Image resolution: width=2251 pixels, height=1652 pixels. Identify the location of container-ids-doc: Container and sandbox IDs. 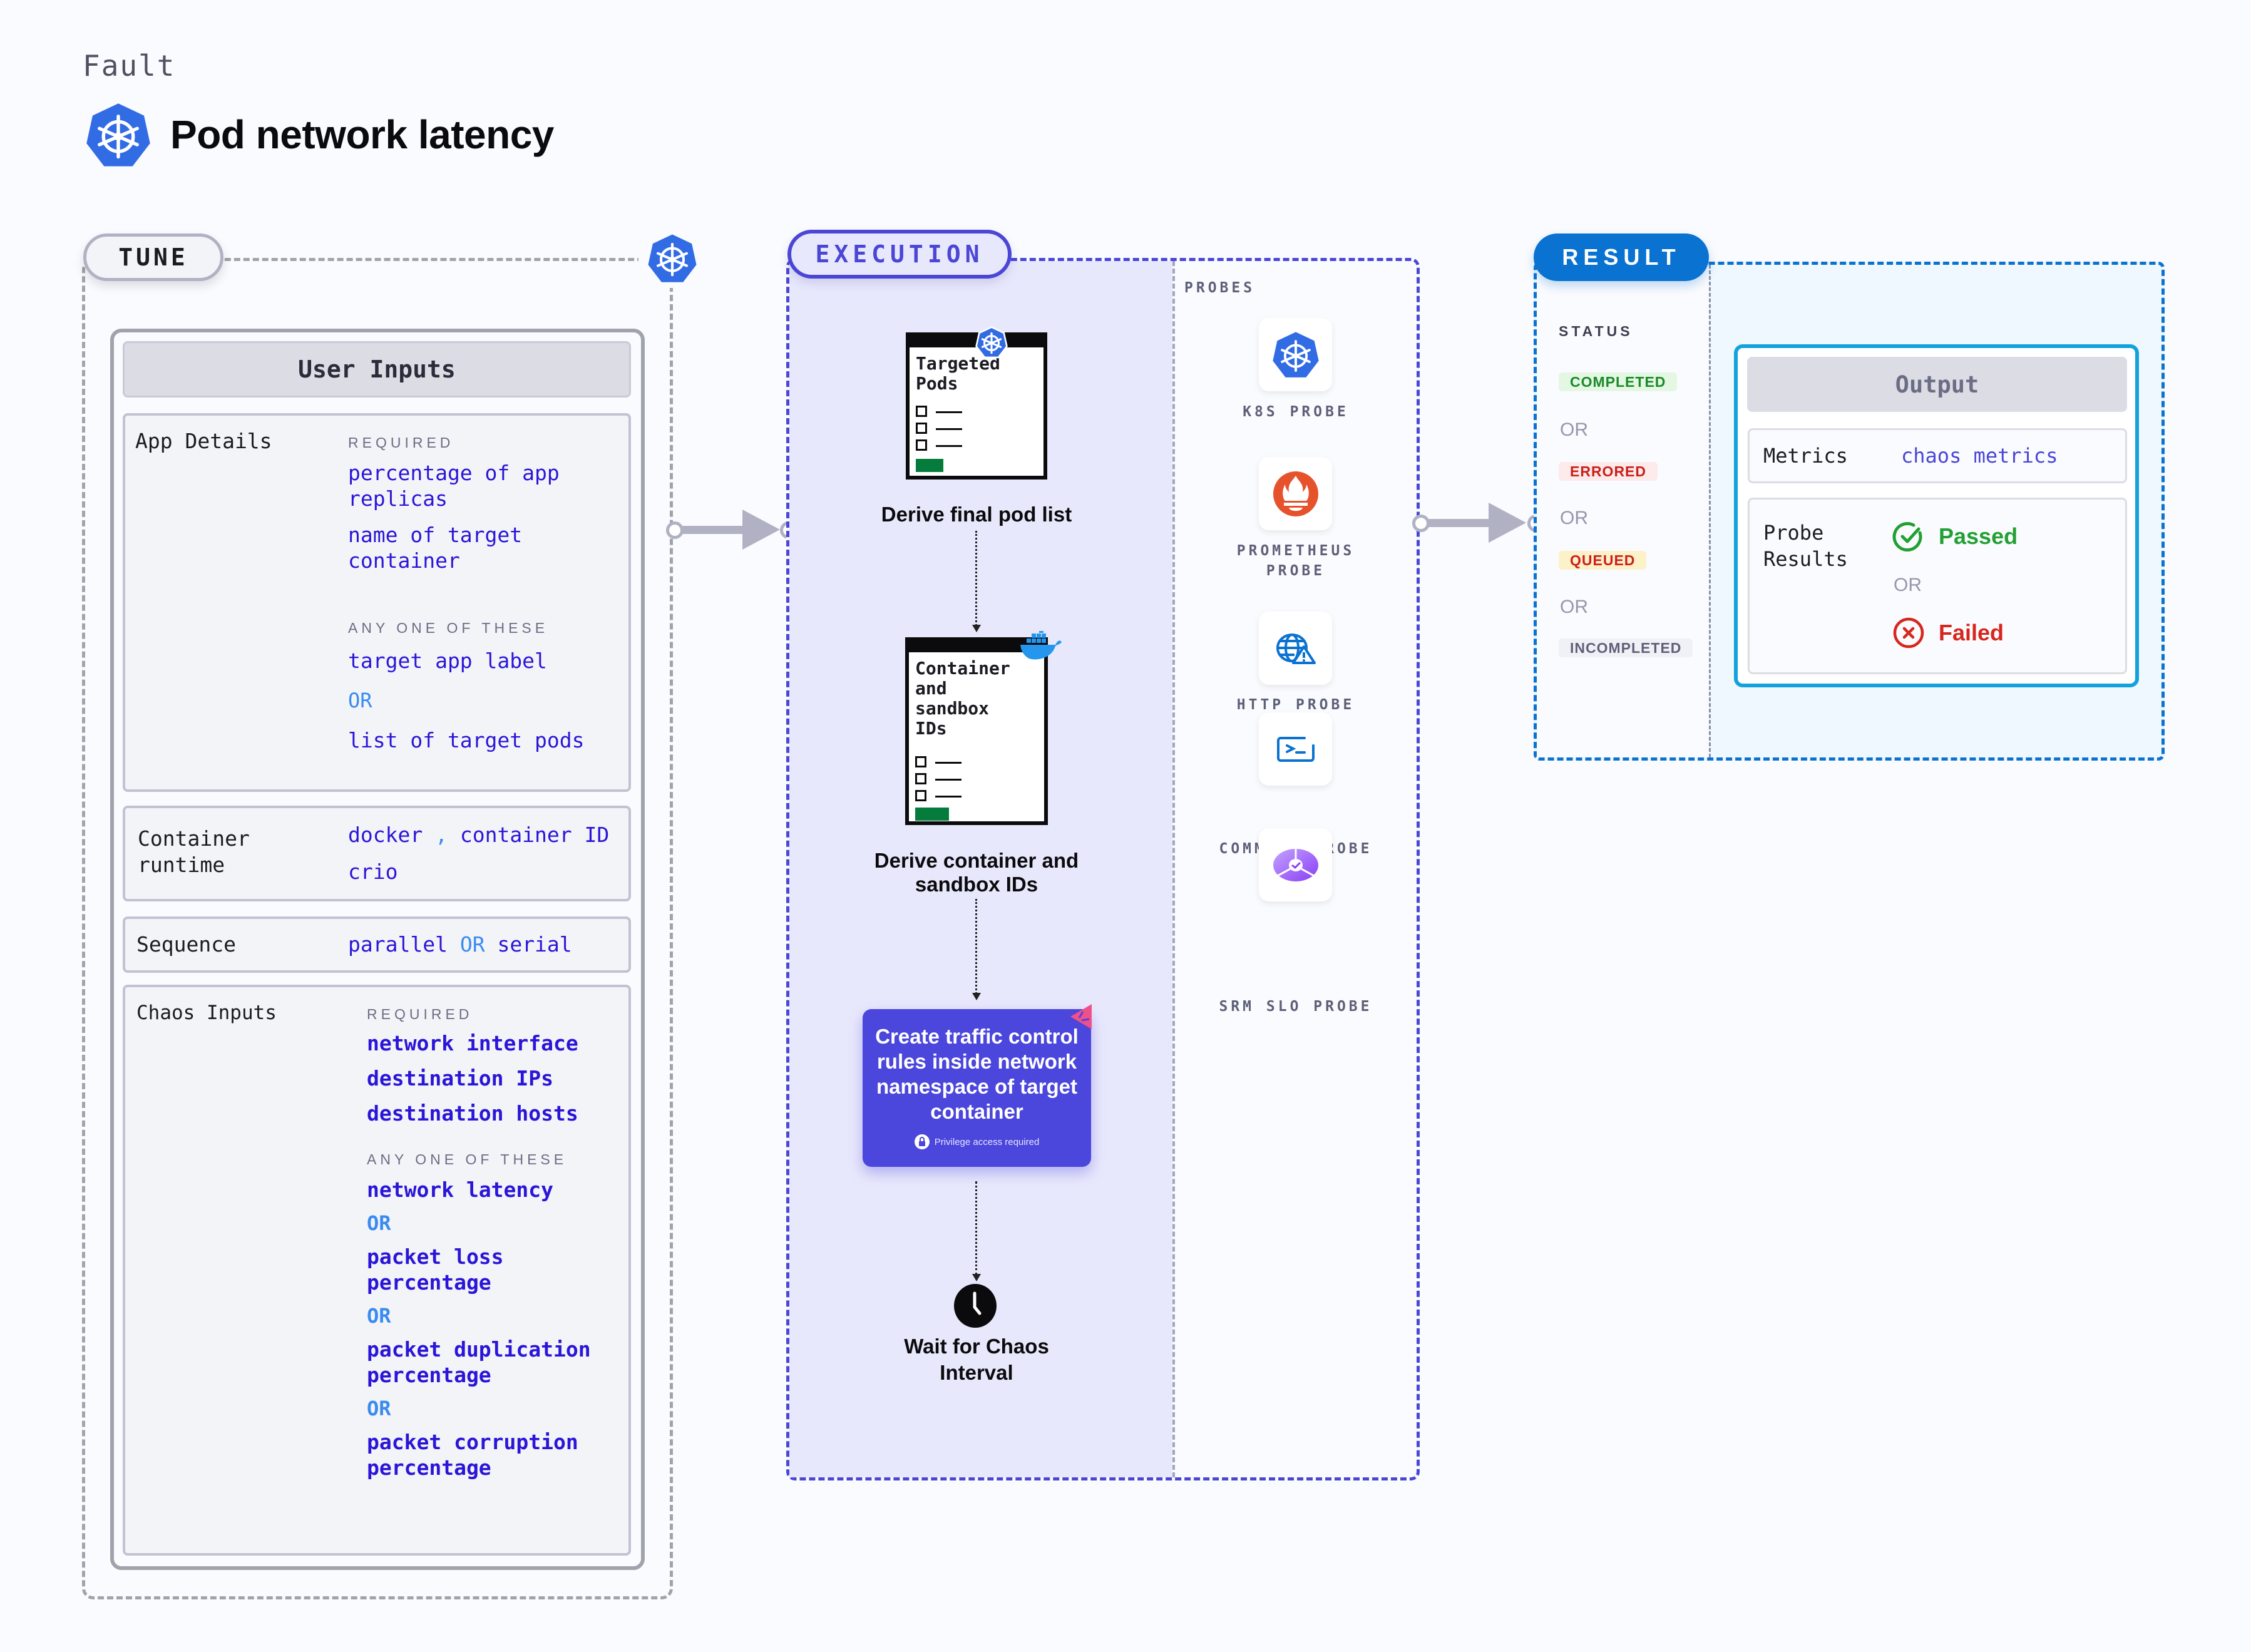
(976, 731).